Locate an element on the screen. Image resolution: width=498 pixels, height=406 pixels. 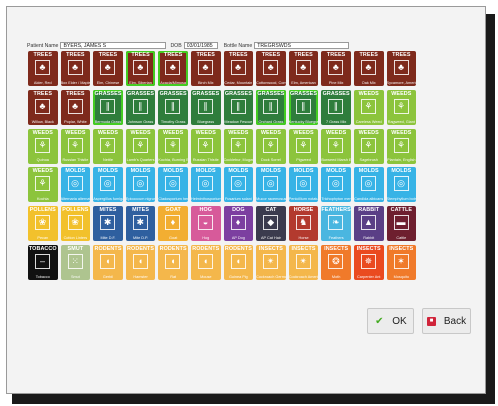
dob-field: 03/01/1985 is located at coordinates (200, 45).